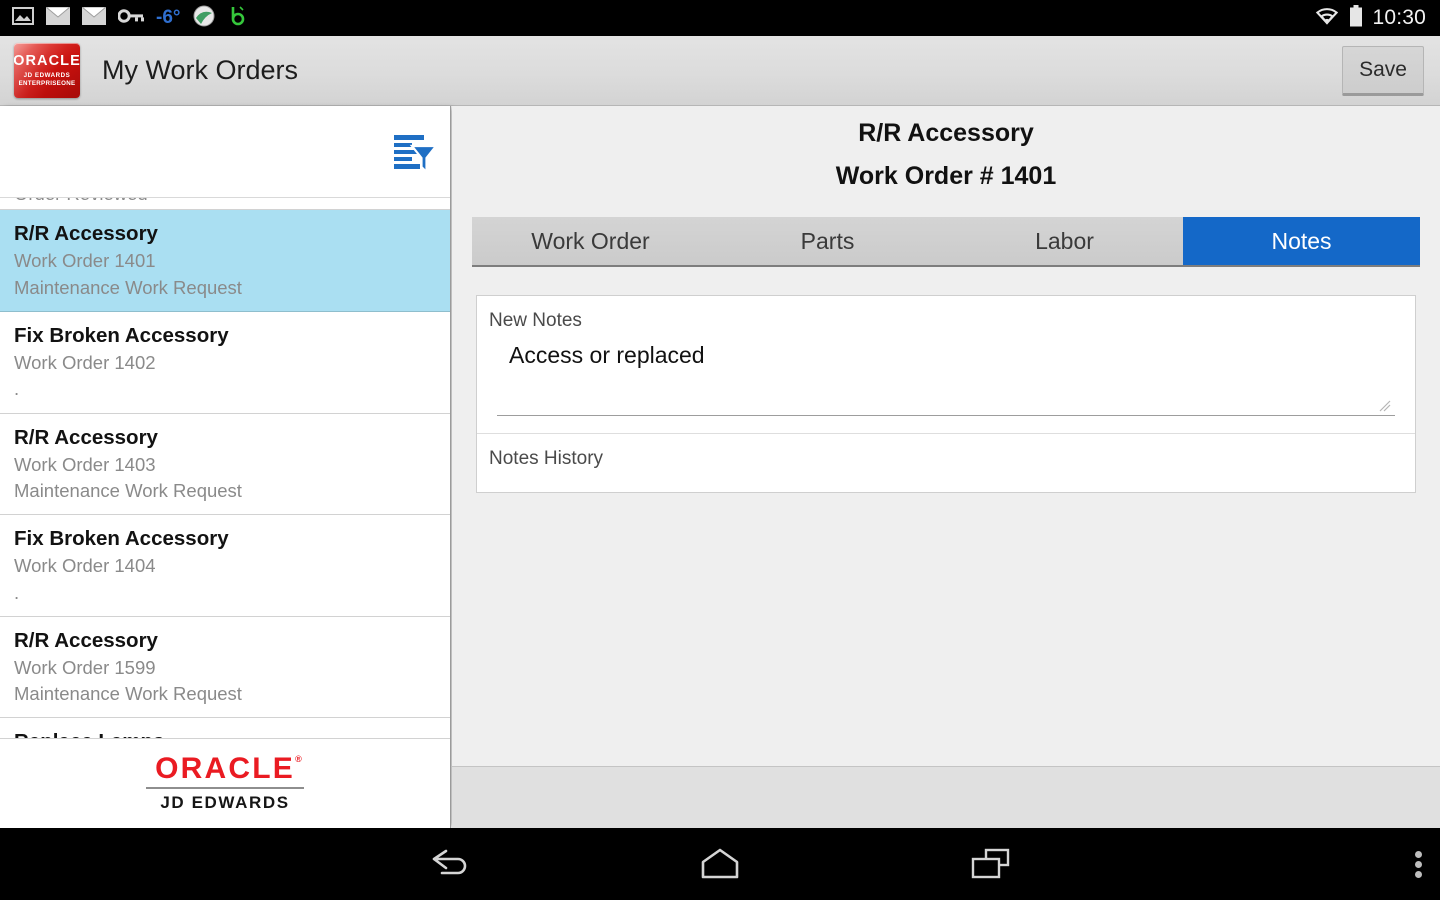  I want to click on tab-work-order: Work Order, so click(590, 241).